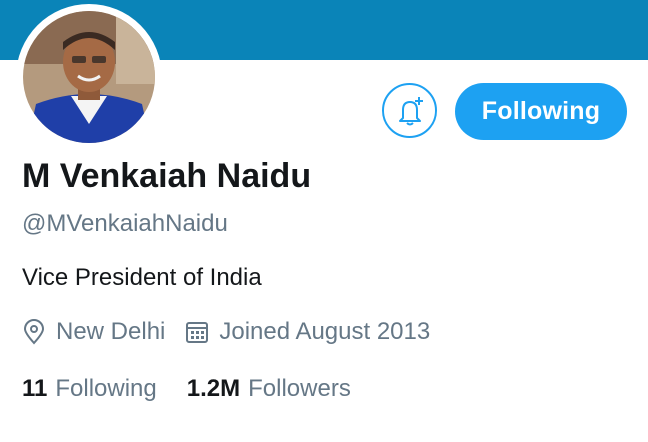  I want to click on bell-plus-icon, so click(410, 110).